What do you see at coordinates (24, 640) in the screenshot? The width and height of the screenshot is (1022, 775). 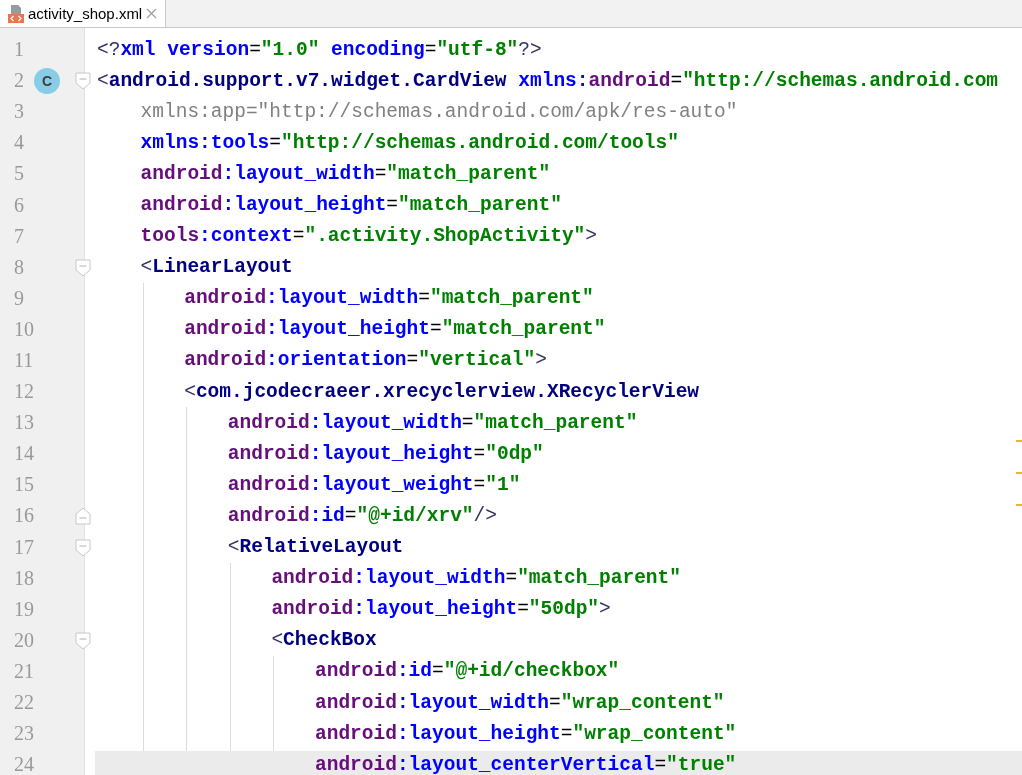 I see `line-number: 20` at bounding box center [24, 640].